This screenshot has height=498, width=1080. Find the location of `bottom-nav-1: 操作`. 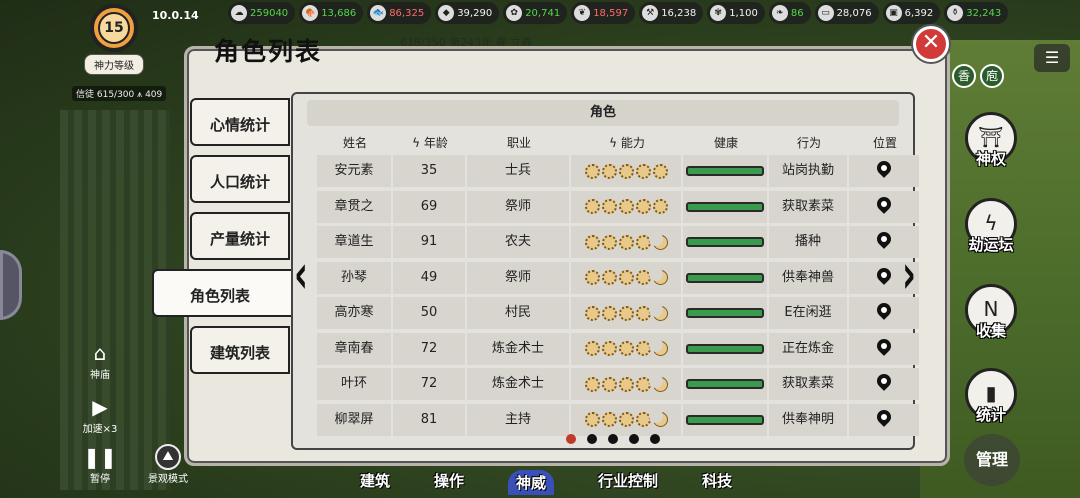

bottom-nav-1: 操作 is located at coordinates (449, 482).